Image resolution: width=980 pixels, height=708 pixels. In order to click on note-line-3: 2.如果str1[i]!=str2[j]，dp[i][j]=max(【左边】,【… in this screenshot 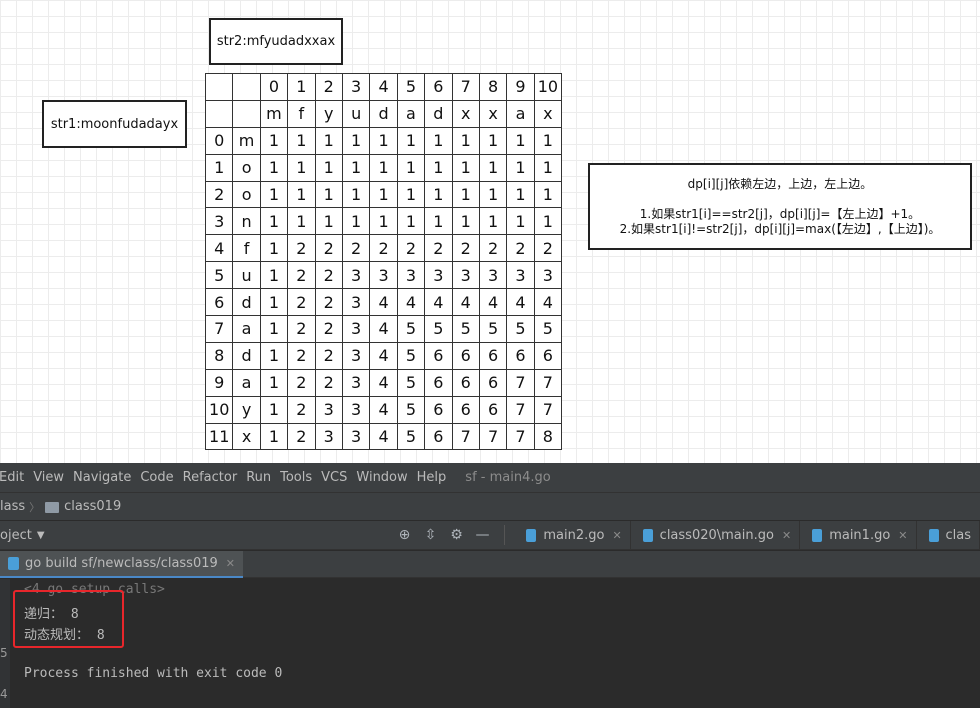, I will do `click(780, 228)`.